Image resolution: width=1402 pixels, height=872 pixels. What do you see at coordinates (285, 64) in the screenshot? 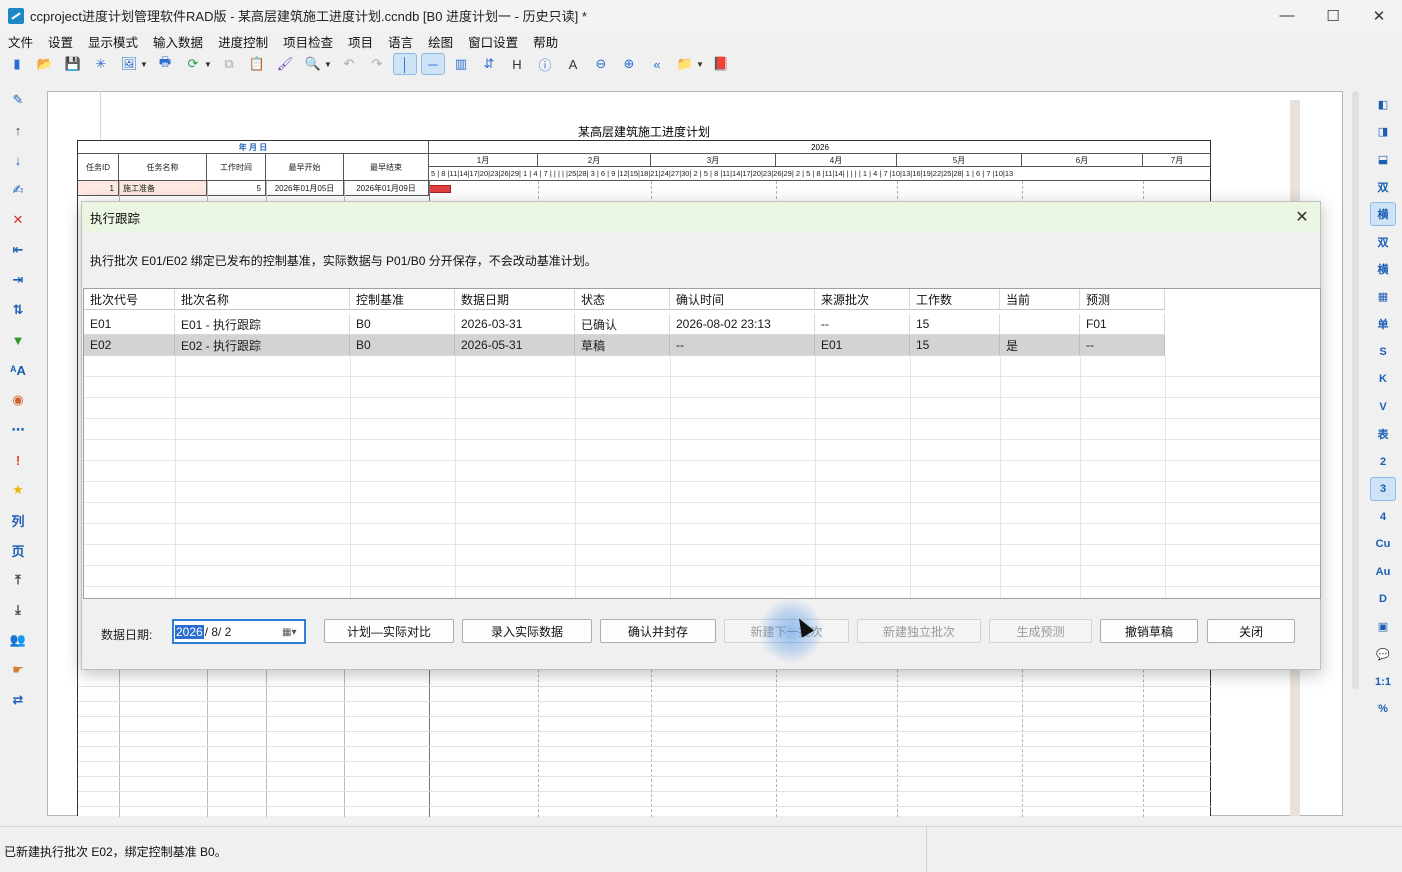
I see `format-brush-icon: 🖌` at bounding box center [285, 64].